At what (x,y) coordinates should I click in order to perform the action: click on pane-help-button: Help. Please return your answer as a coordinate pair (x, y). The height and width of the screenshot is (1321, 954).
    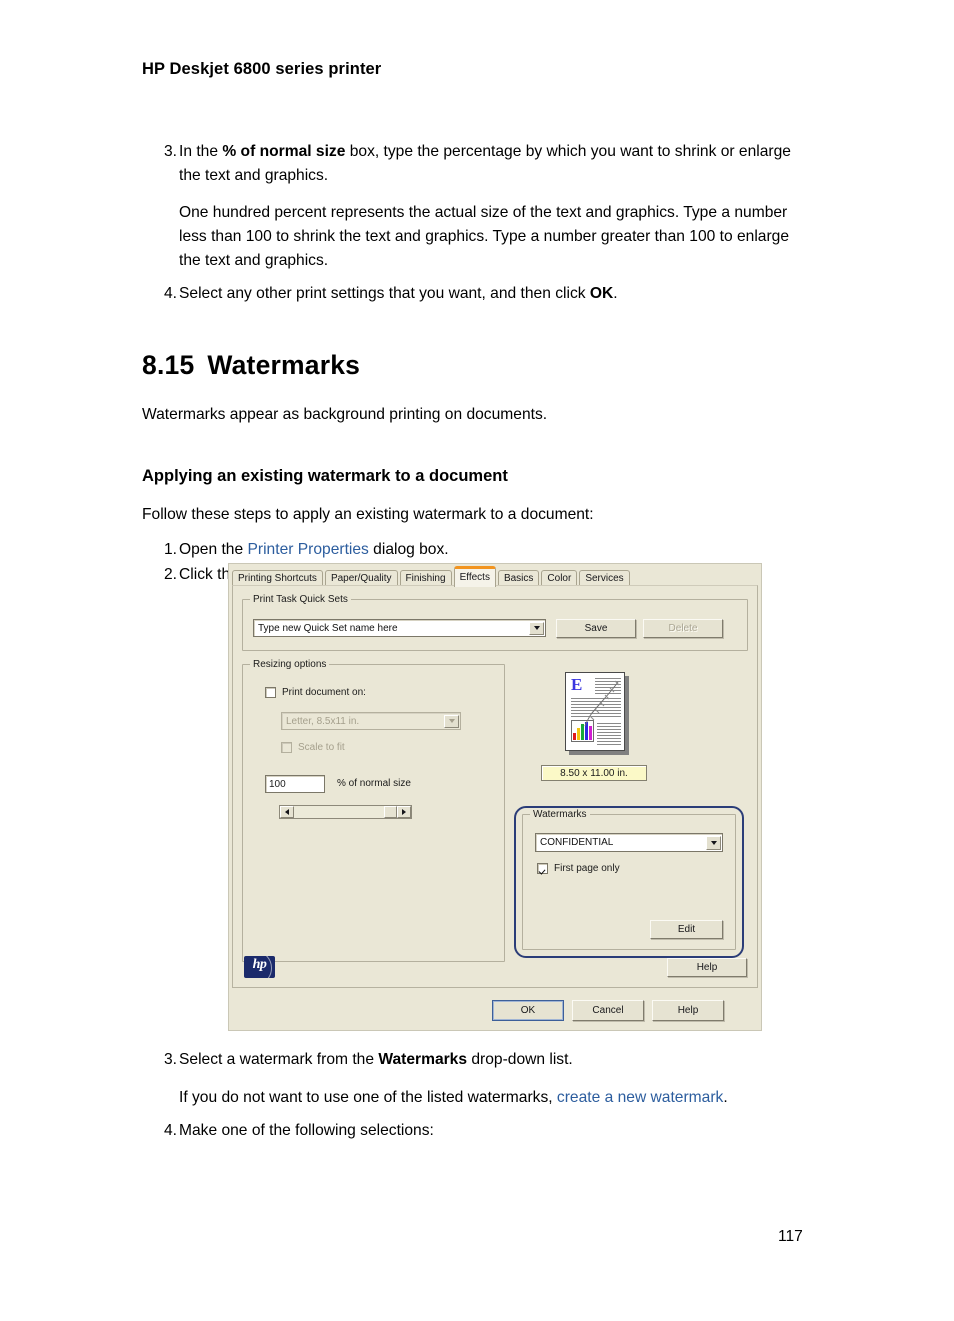
    Looking at the image, I should click on (707, 967).